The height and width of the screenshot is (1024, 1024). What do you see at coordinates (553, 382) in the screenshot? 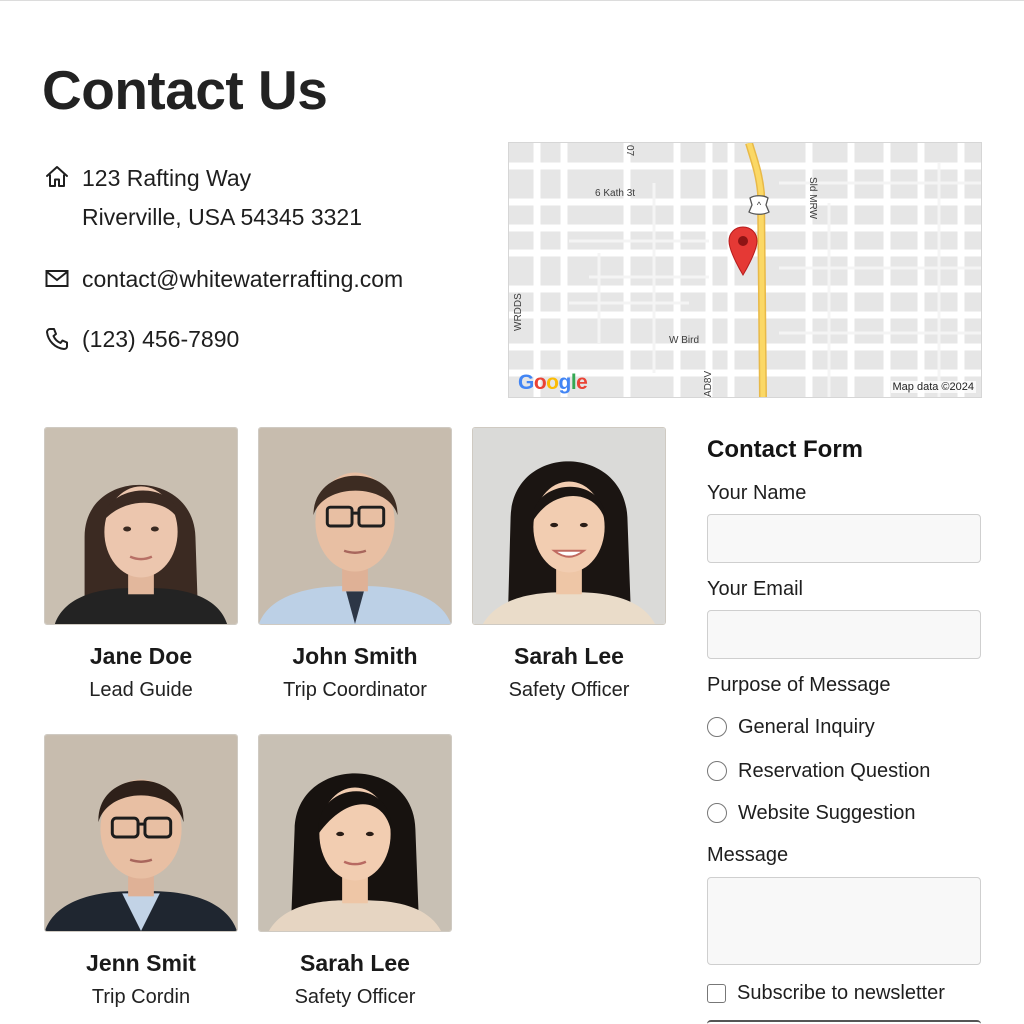
I see `google-logo: Google` at bounding box center [553, 382].